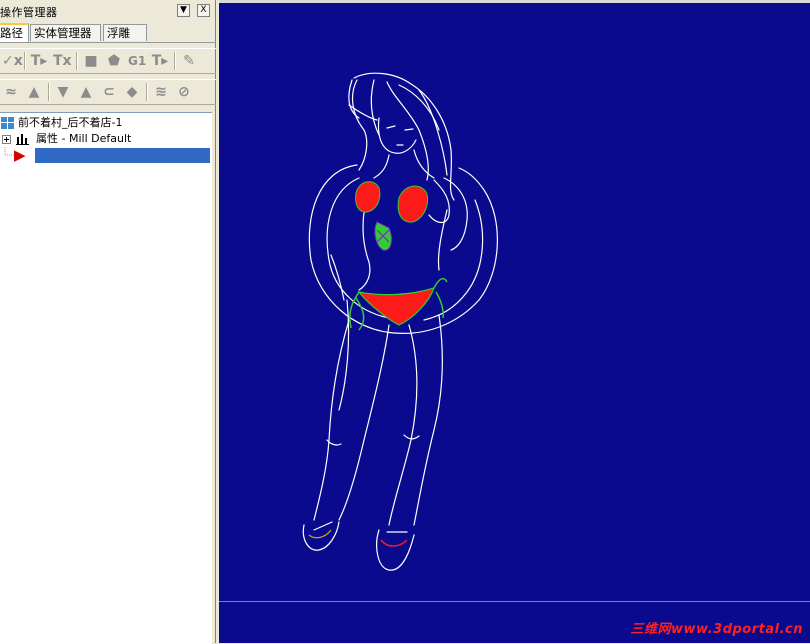  I want to click on toolbar-primary: ✓x T▸ Tx ■ ⬟ G1 T▸ ✎, so click(108, 61).